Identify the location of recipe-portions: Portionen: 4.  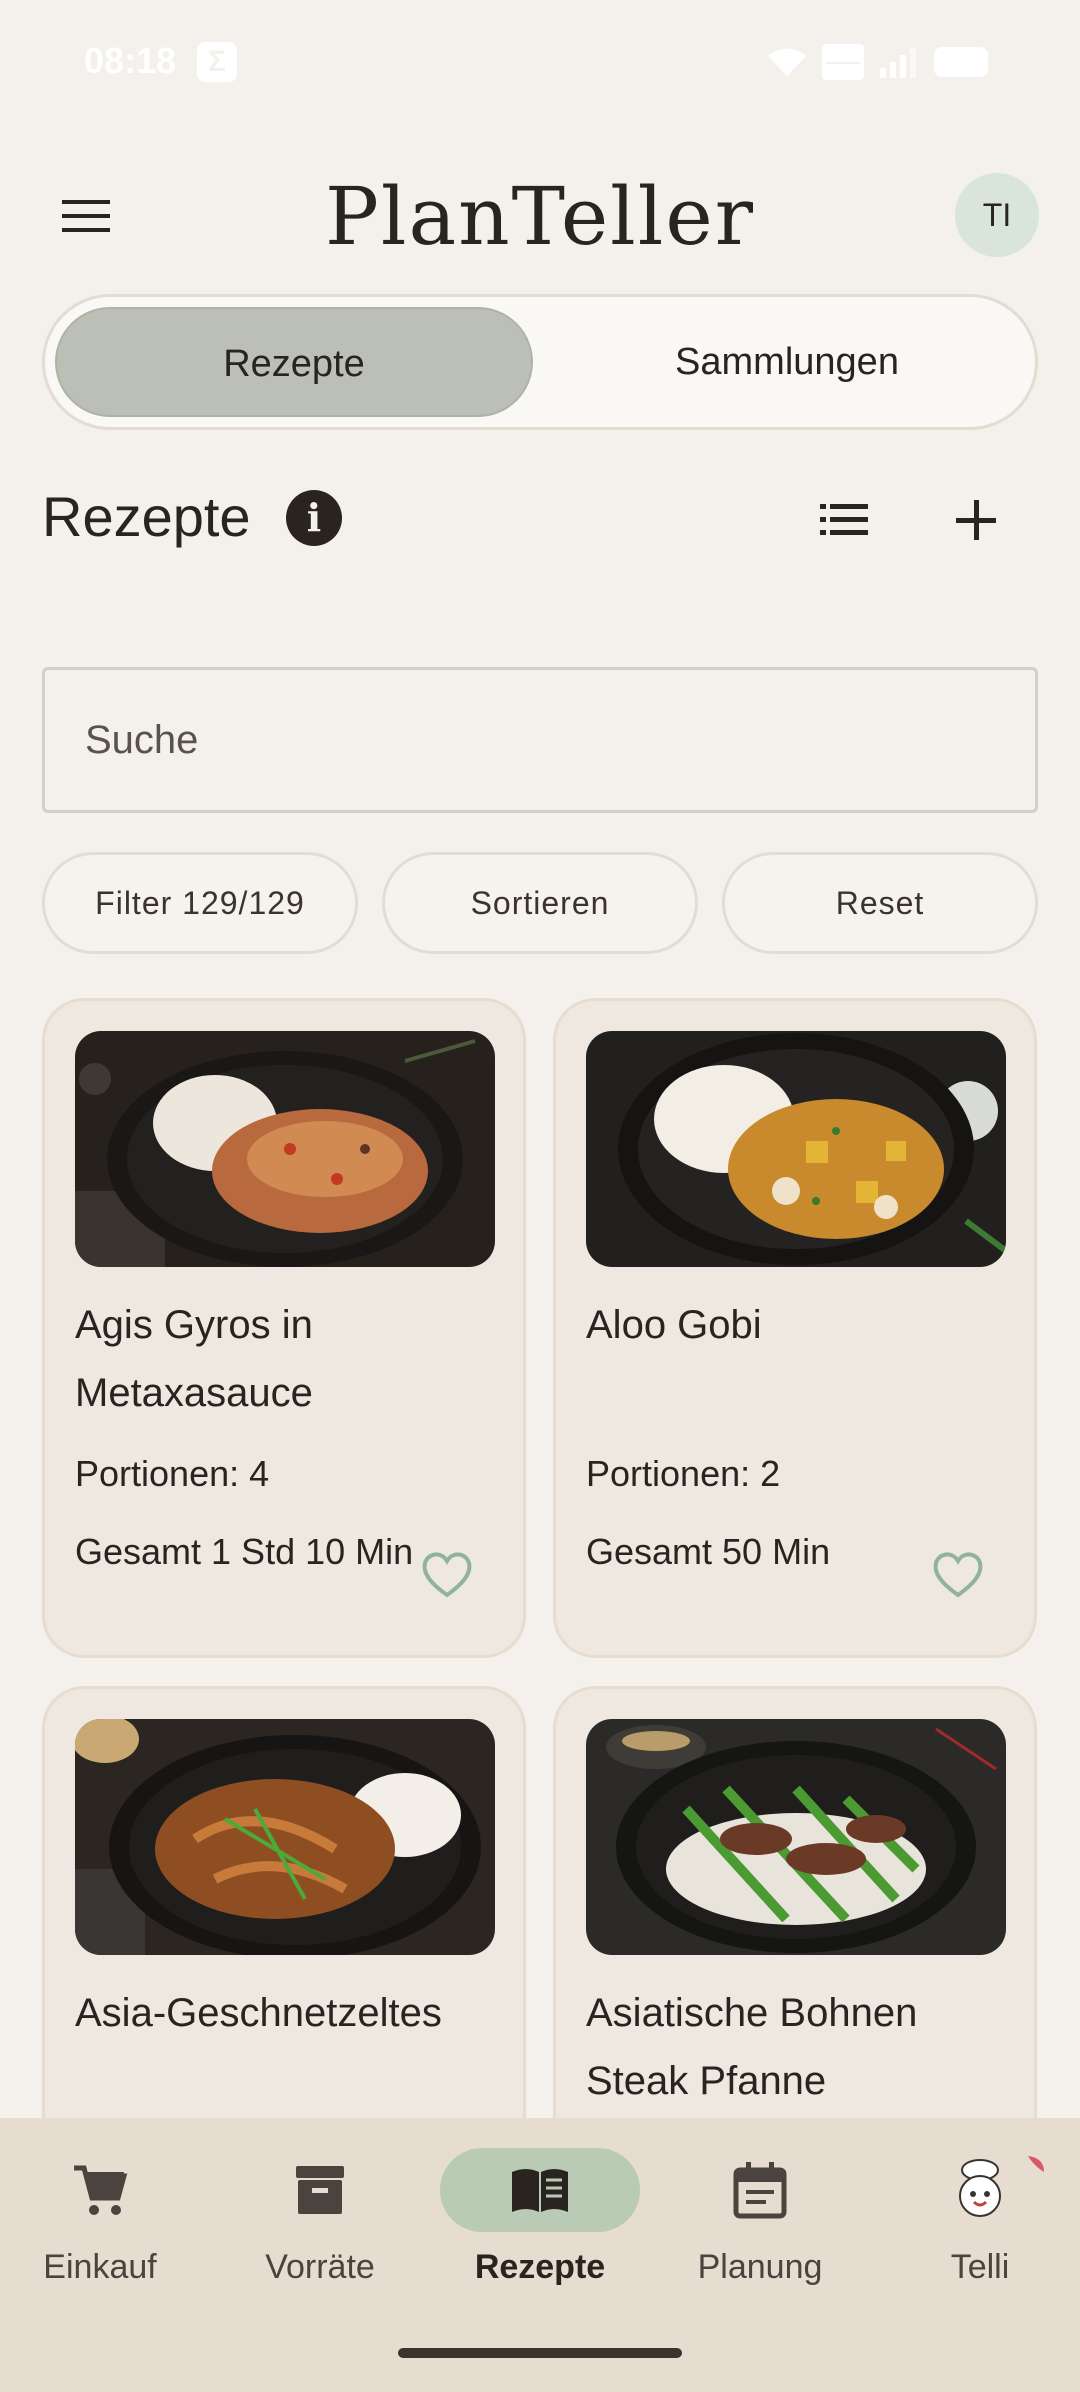
(172, 1473).